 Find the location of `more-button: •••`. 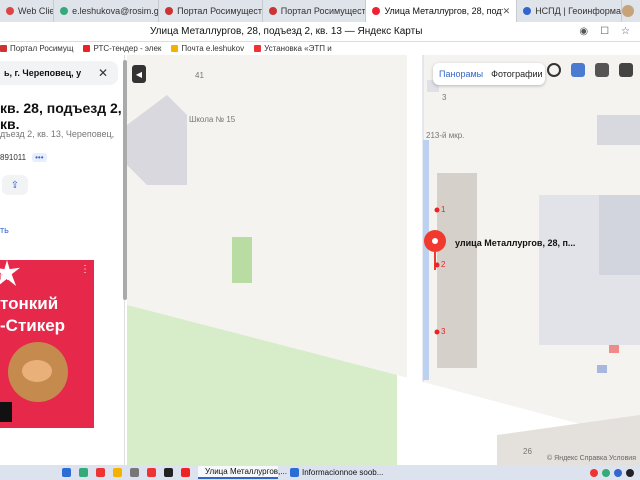

more-button: ••• is located at coordinates (39, 157).